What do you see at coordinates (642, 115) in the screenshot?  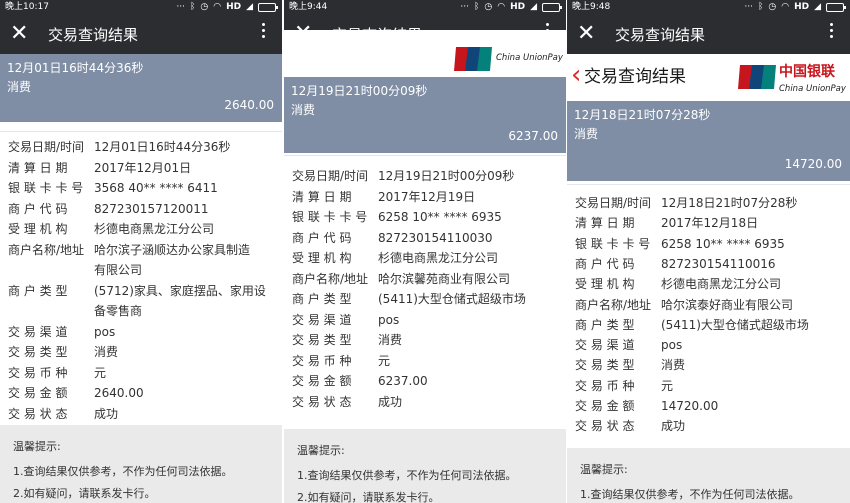 I see `summary-datetime: 12月18日21时07分28秒` at bounding box center [642, 115].